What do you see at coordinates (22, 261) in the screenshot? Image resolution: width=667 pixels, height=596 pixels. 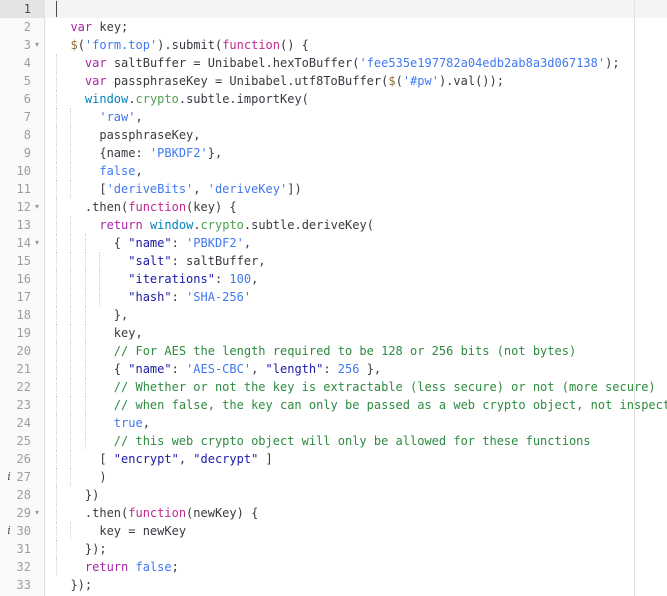 I see `line-number-15: 15` at bounding box center [22, 261].